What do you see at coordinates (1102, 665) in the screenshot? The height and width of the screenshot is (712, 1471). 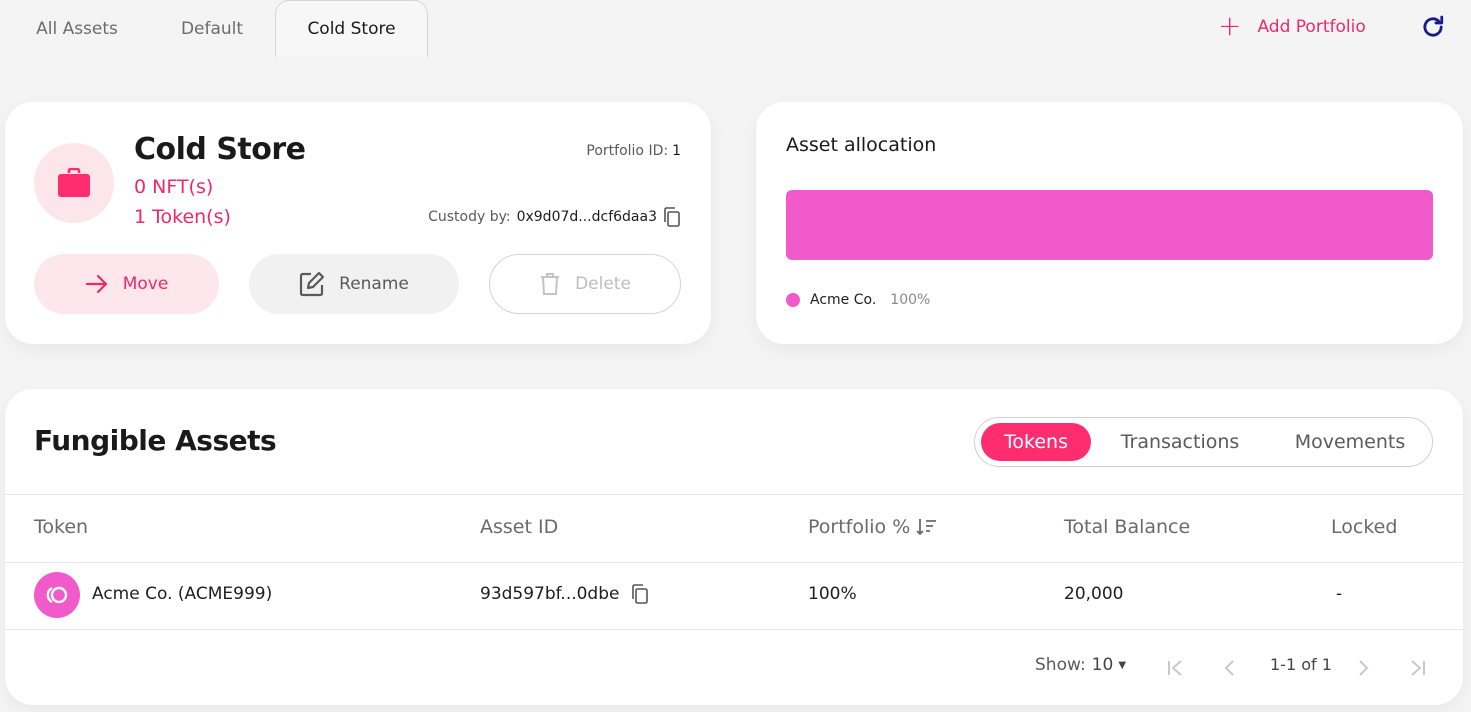 I see `page-size-value: 10` at bounding box center [1102, 665].